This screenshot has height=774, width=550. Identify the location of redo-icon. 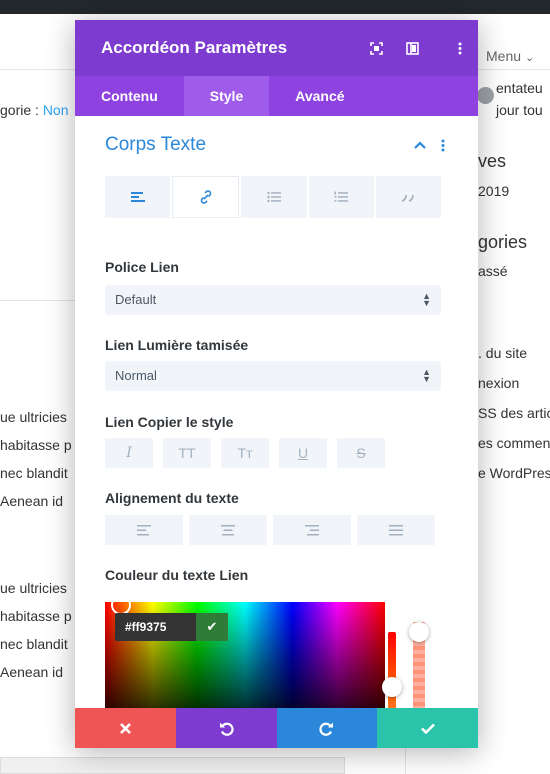
(326, 729).